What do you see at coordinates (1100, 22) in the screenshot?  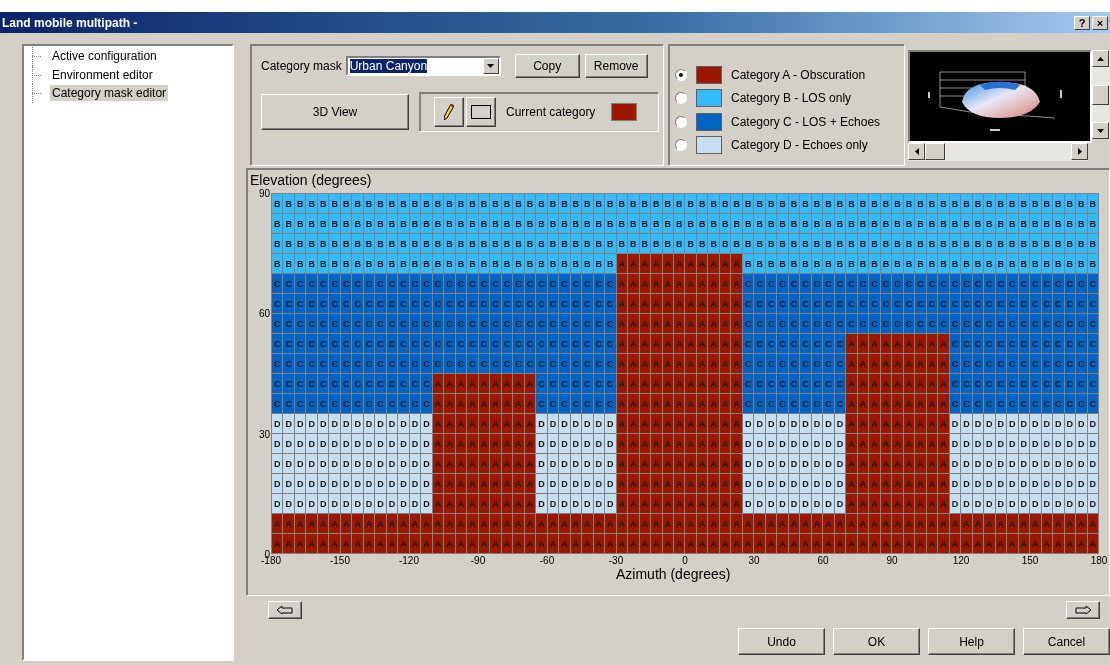 I see `close-button: ×` at bounding box center [1100, 22].